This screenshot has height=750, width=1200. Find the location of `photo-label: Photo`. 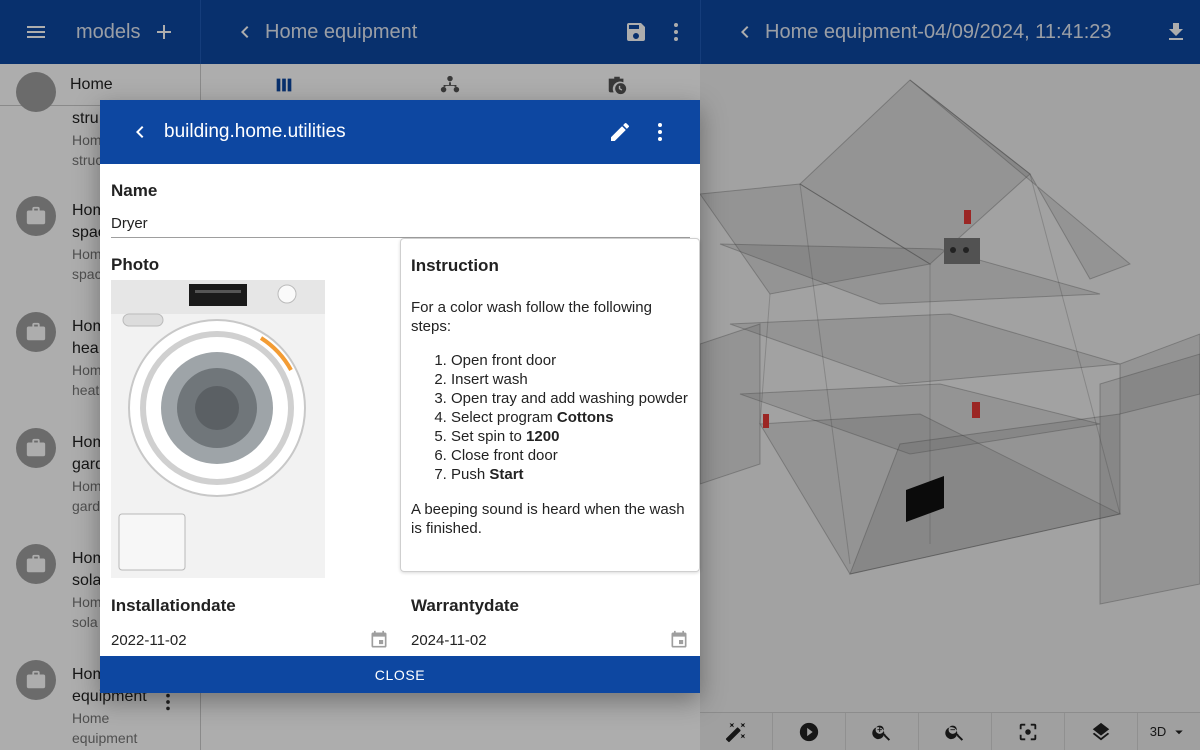

photo-label: Photo is located at coordinates (135, 264).